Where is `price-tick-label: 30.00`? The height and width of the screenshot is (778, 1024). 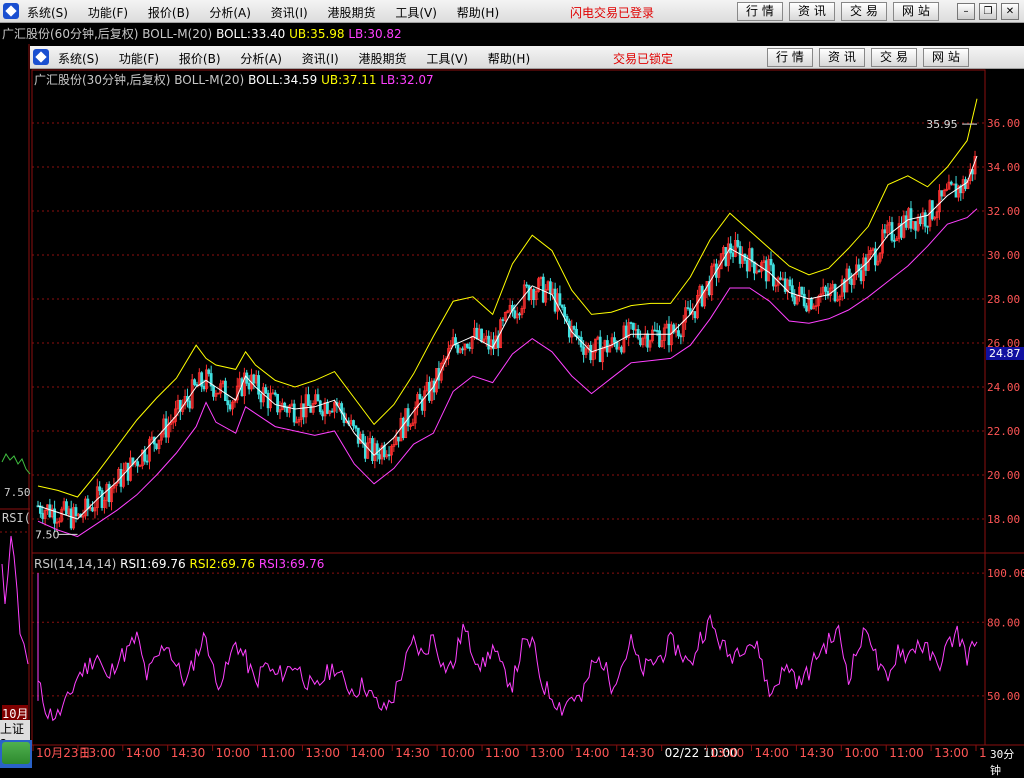
price-tick-label: 30.00 is located at coordinates (1003, 255).